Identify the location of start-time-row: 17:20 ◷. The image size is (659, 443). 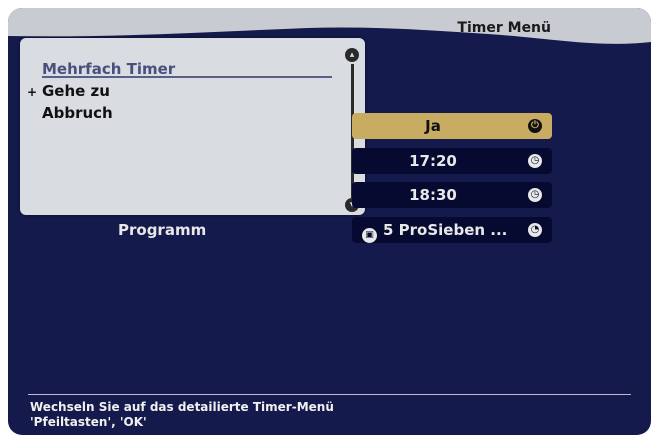
(452, 161).